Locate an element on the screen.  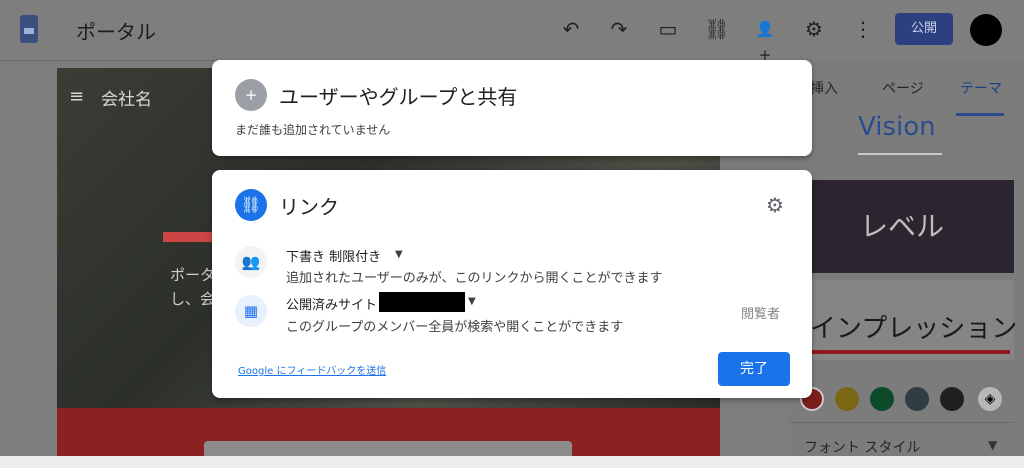
more-options-icon: ⋮ is located at coordinates (863, 29).